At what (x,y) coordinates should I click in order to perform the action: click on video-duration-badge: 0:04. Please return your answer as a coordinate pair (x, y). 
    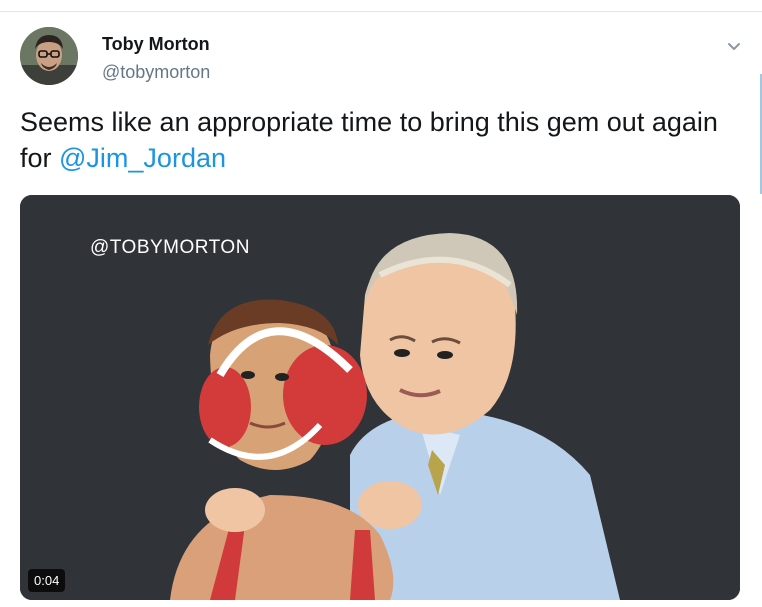
    Looking at the image, I should click on (47, 580).